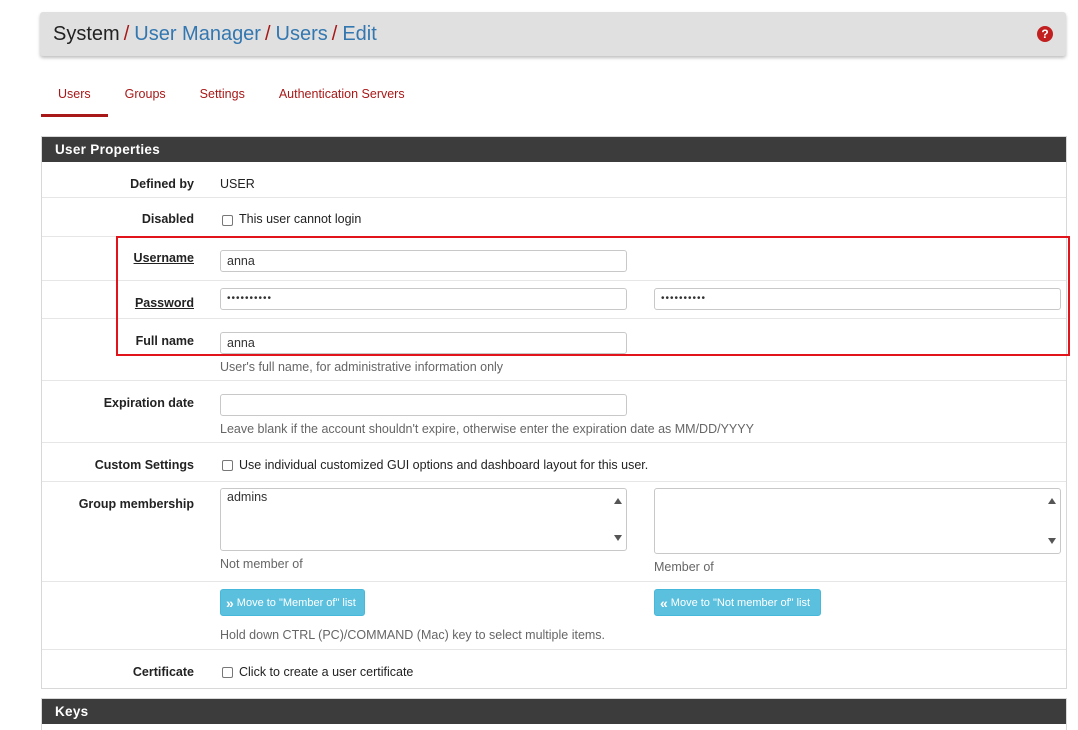 Image resolution: width=1078 pixels, height=730 pixels. What do you see at coordinates (144, 465) in the screenshot?
I see `custom-settings-label: Custom Settings` at bounding box center [144, 465].